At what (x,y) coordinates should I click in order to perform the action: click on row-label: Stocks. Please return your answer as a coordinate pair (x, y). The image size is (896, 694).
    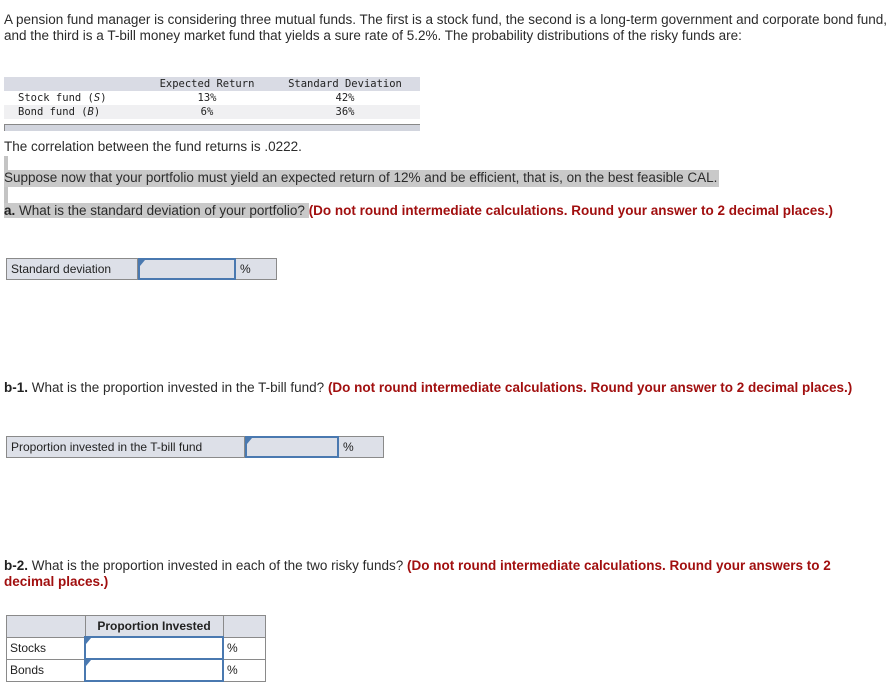
    Looking at the image, I should click on (46, 648).